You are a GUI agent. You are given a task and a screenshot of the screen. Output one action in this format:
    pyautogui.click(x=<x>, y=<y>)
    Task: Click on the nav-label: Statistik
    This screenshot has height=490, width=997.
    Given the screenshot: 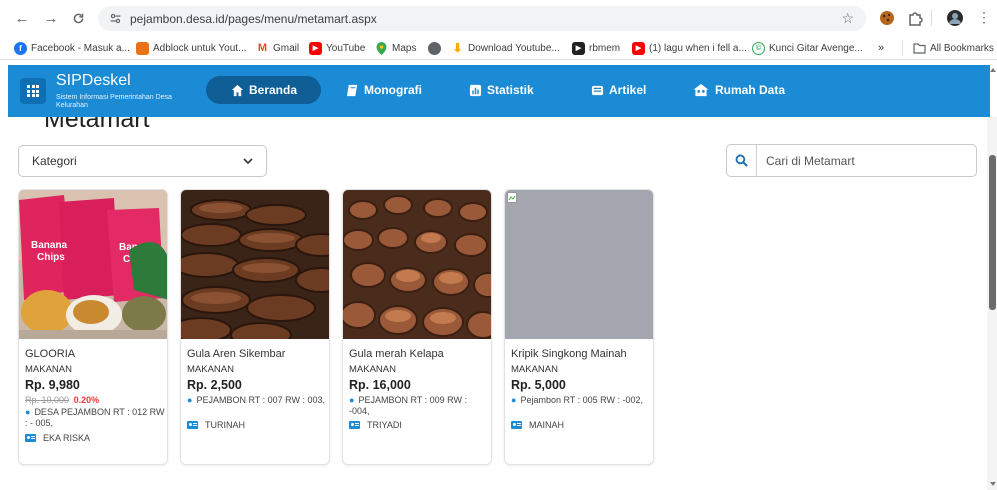 What is the action you would take?
    pyautogui.click(x=510, y=90)
    